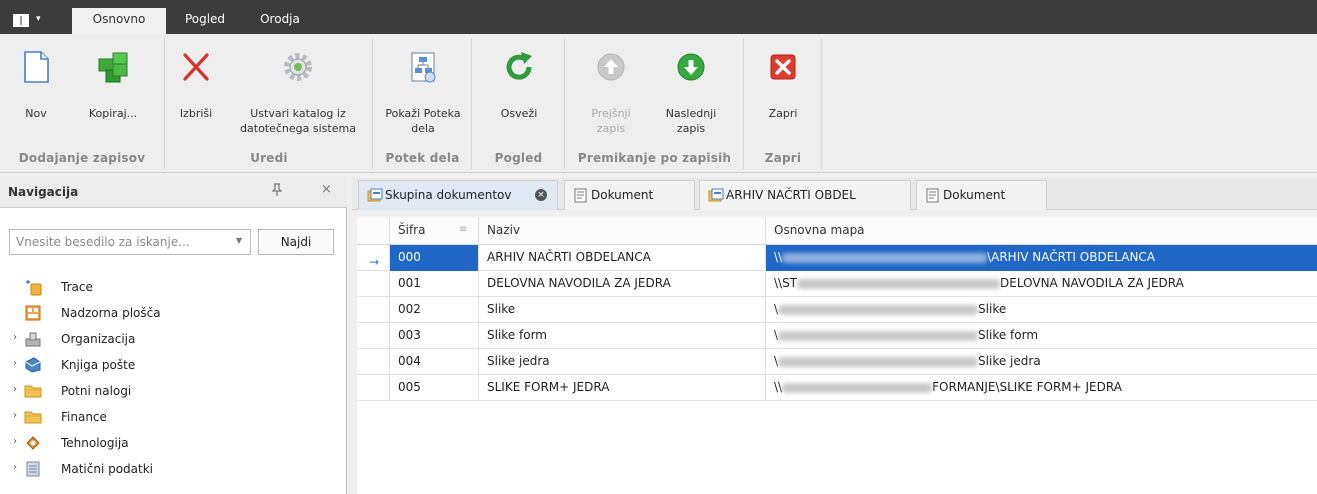 This screenshot has width=1317, height=494. I want to click on group-label: Pogled, so click(518, 158).